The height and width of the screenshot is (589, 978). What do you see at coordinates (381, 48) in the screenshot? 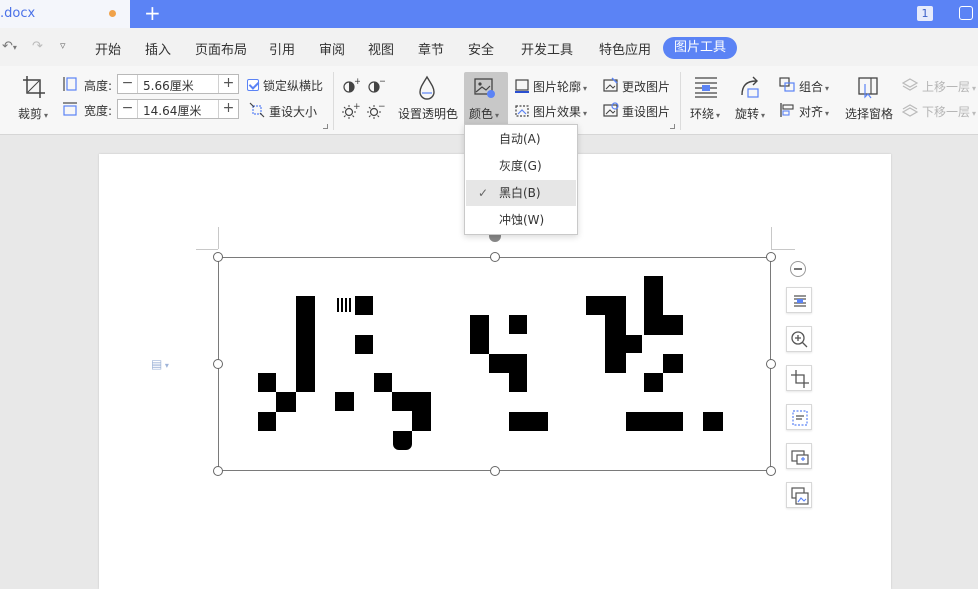
I see `menu-view: 视图` at bounding box center [381, 48].